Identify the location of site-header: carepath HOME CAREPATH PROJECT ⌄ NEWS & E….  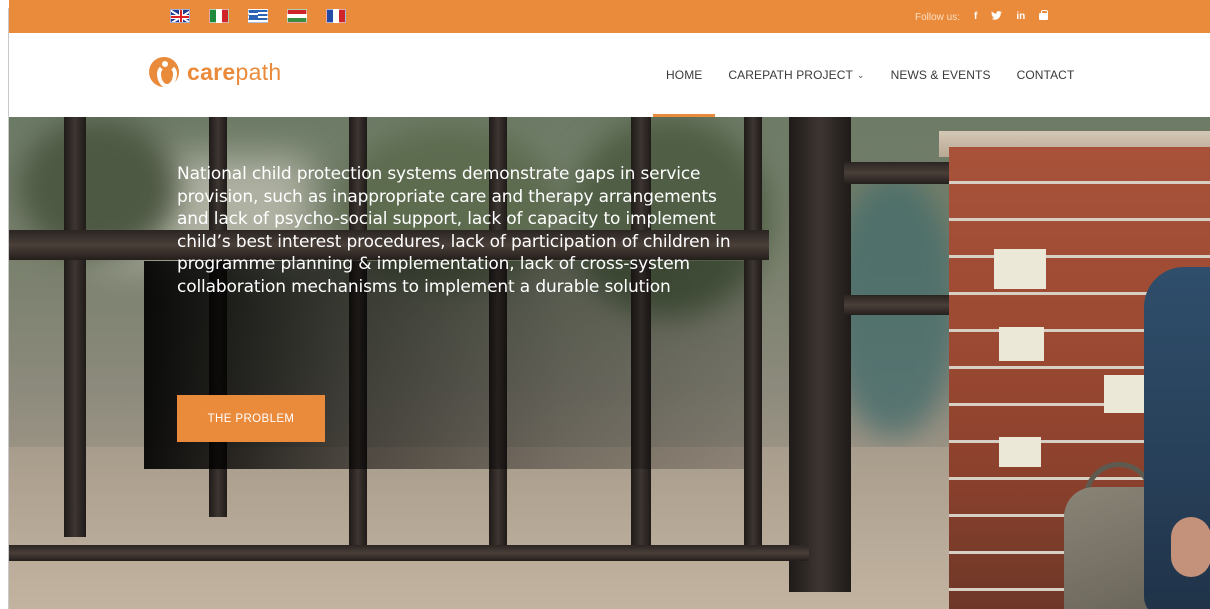
(609, 75).